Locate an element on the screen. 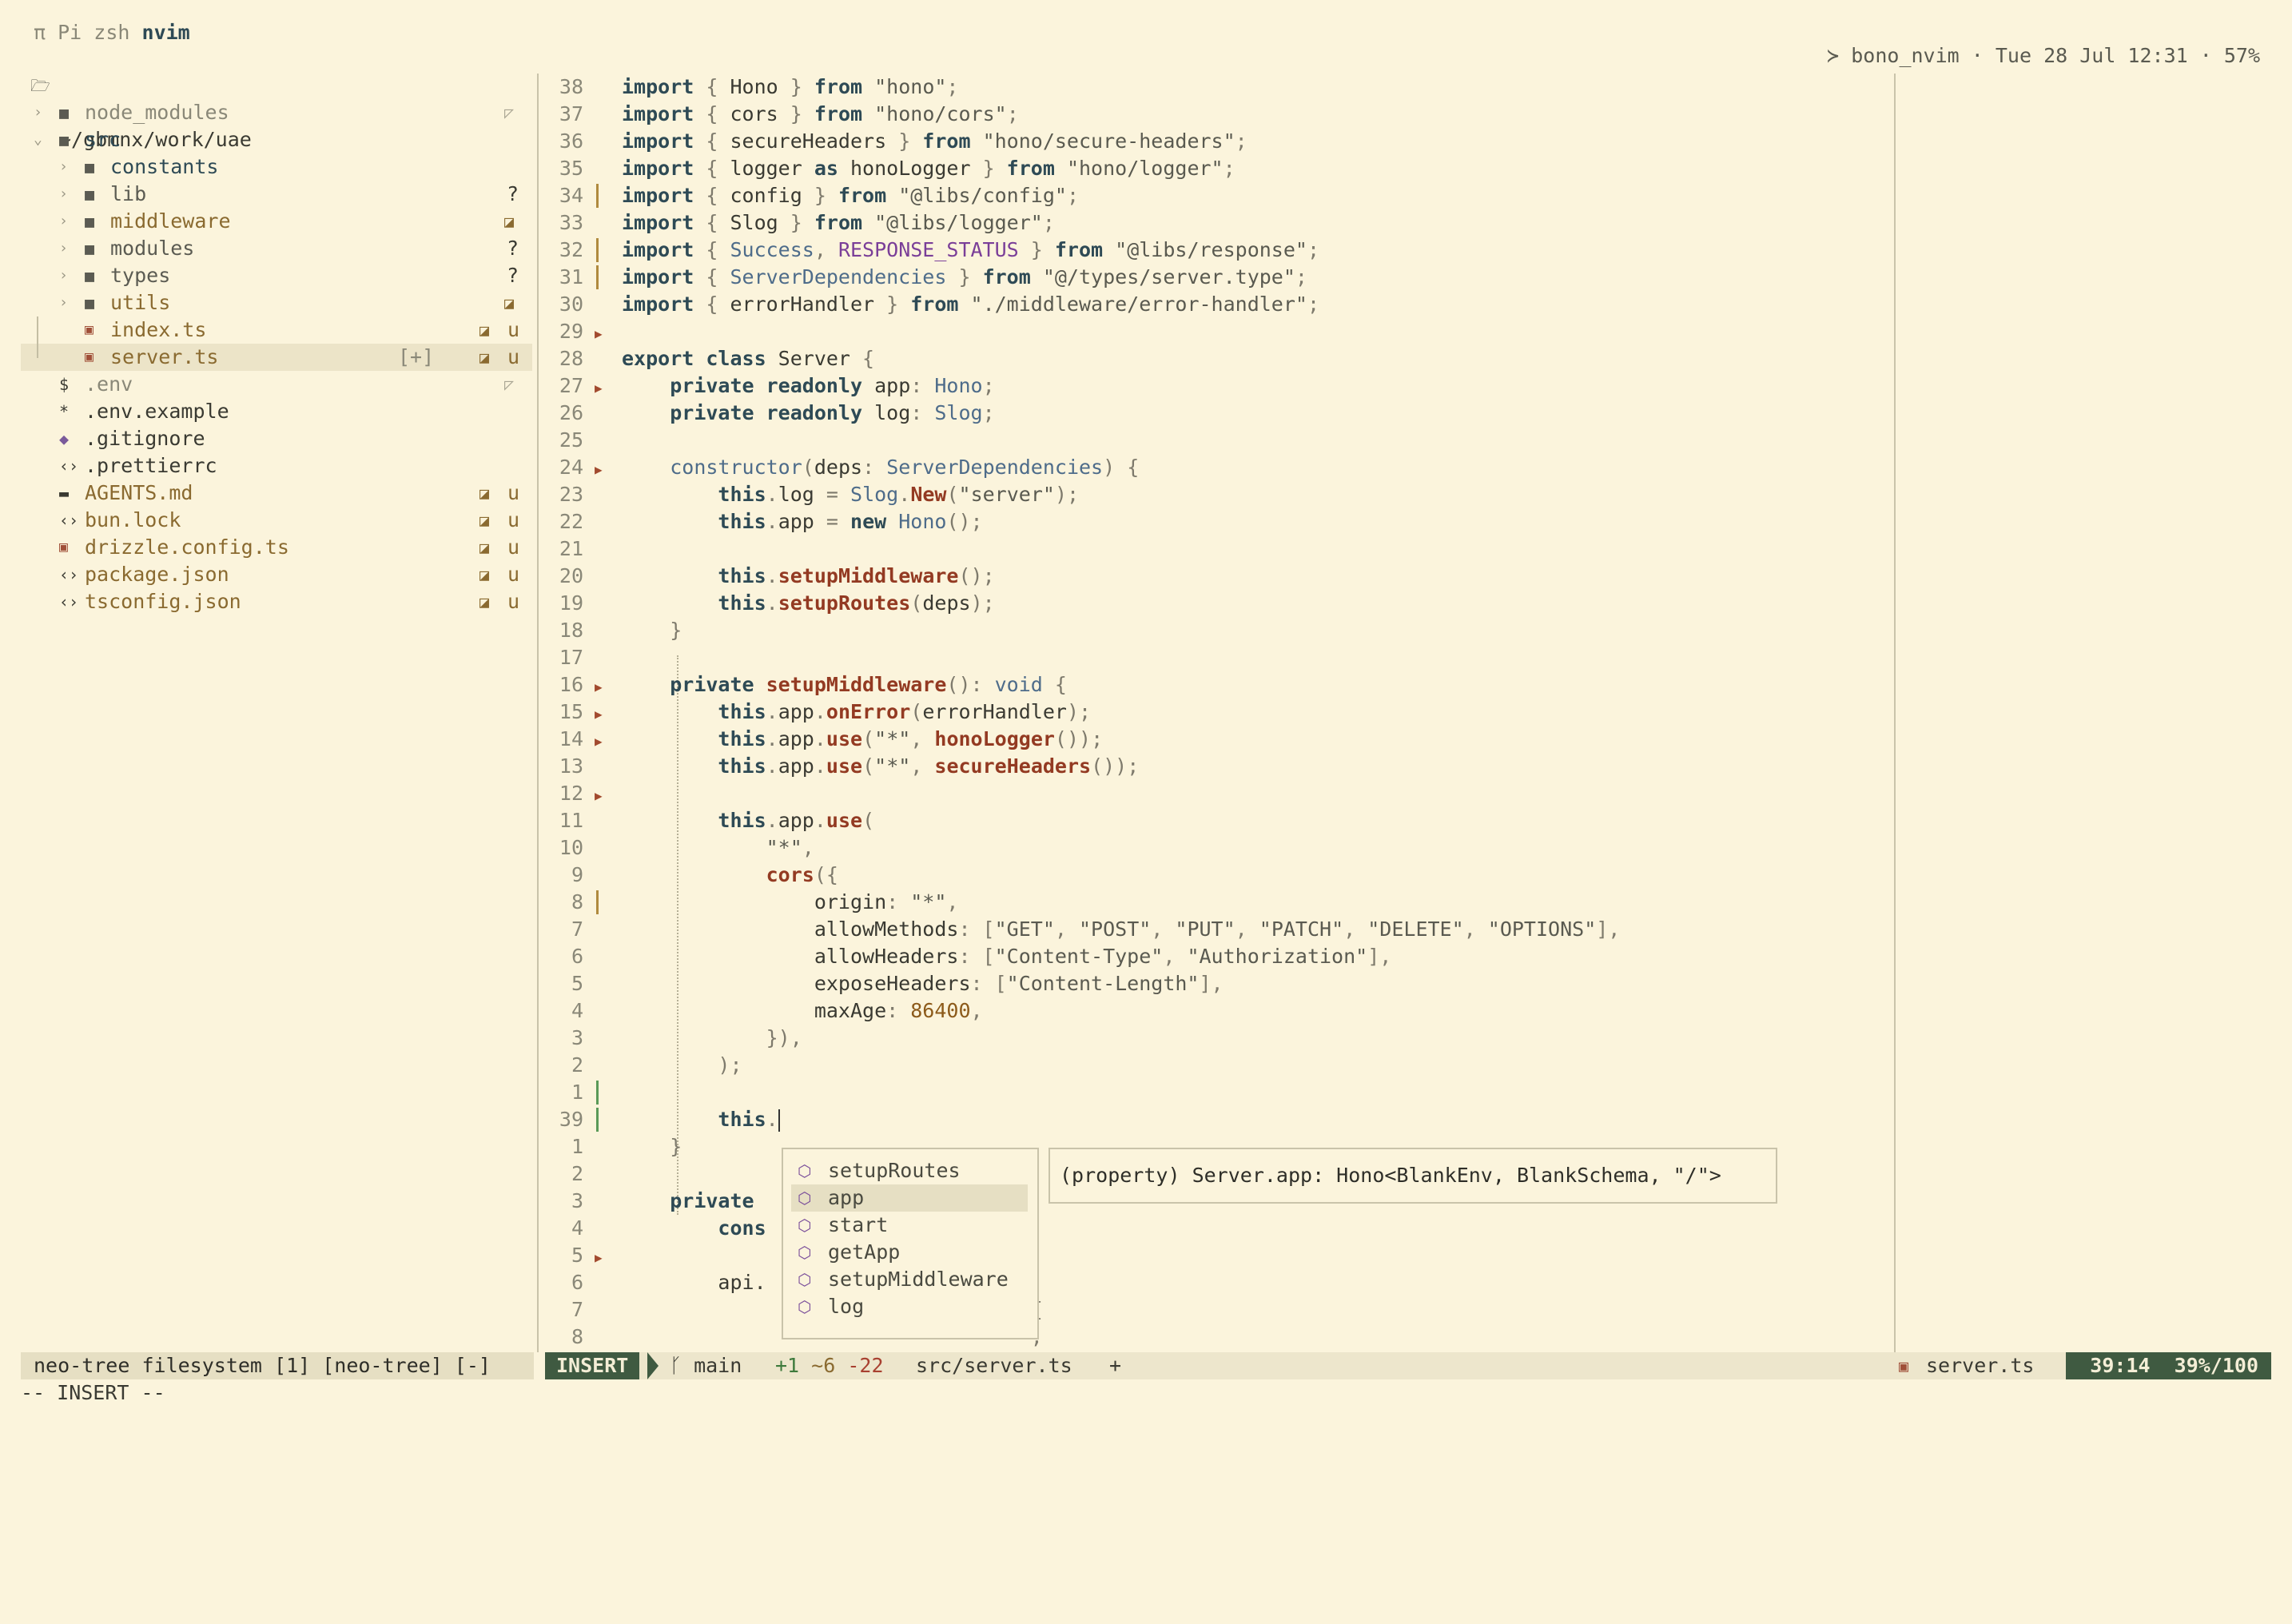 The width and height of the screenshot is (2292, 1624). code-text: this.app.use( is located at coordinates (748, 820).